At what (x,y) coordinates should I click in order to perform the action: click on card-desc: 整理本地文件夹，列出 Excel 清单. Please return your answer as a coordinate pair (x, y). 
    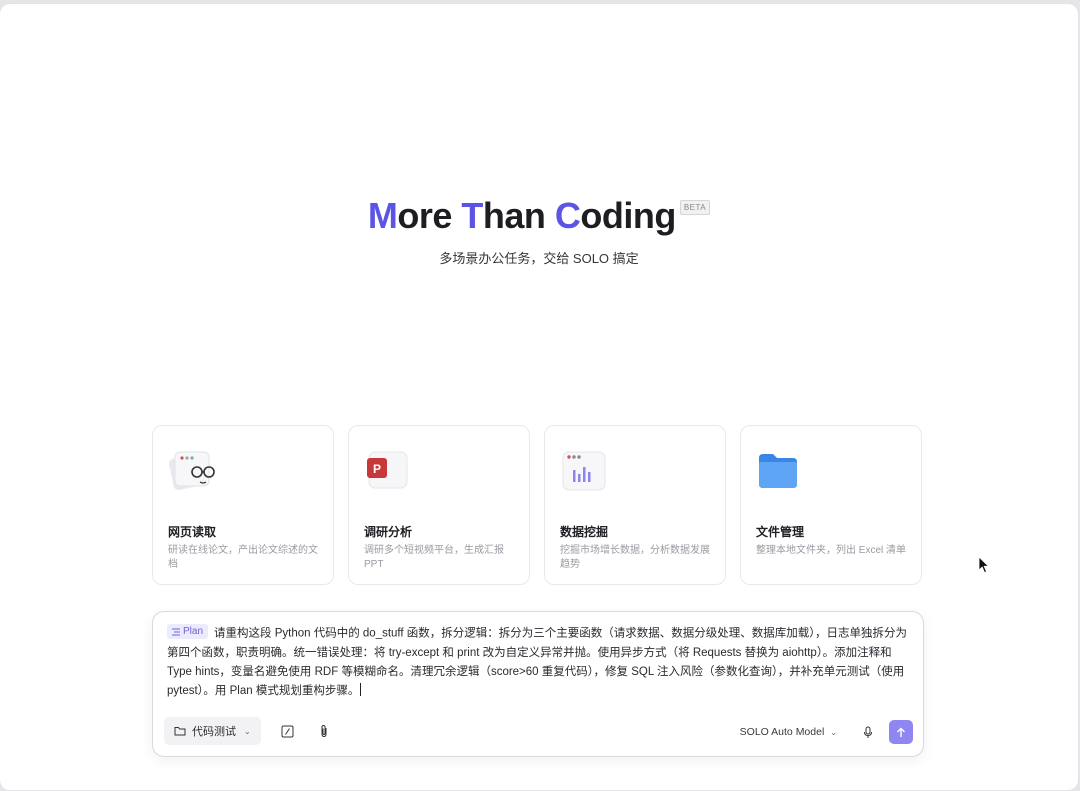
    Looking at the image, I should click on (831, 550).